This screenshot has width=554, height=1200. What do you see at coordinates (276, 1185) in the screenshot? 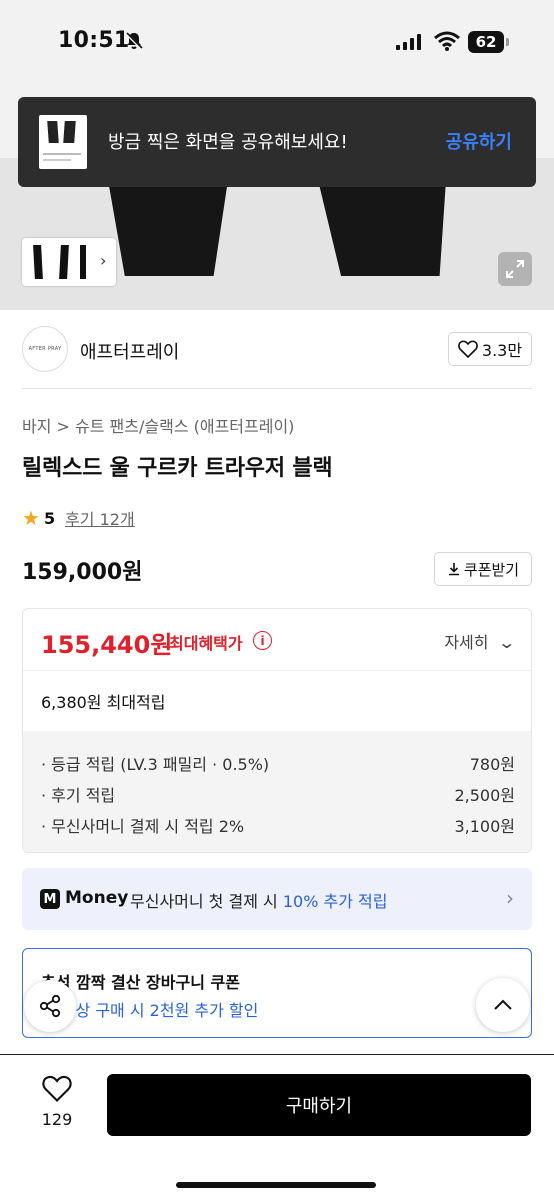
I see `home-indicator` at bounding box center [276, 1185].